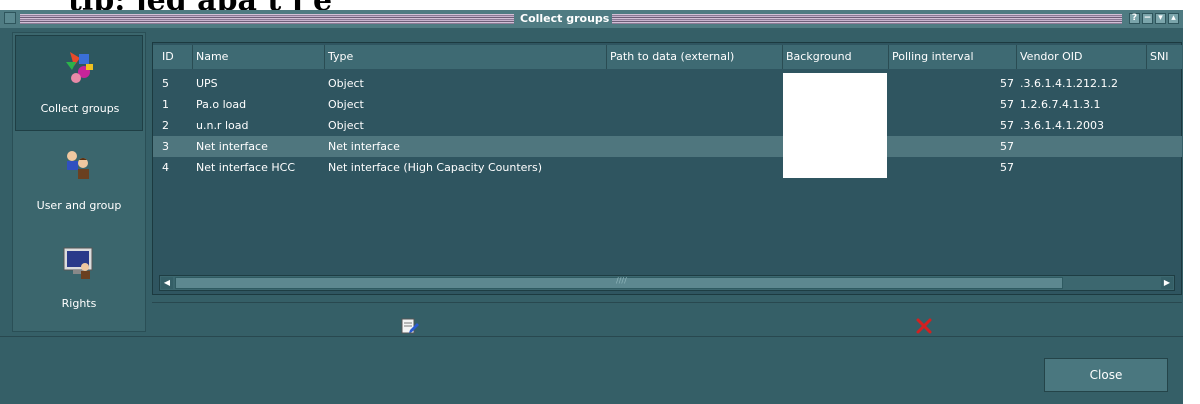  Describe the element at coordinates (836, 57) in the screenshot. I see `column-header-background: Background` at that location.